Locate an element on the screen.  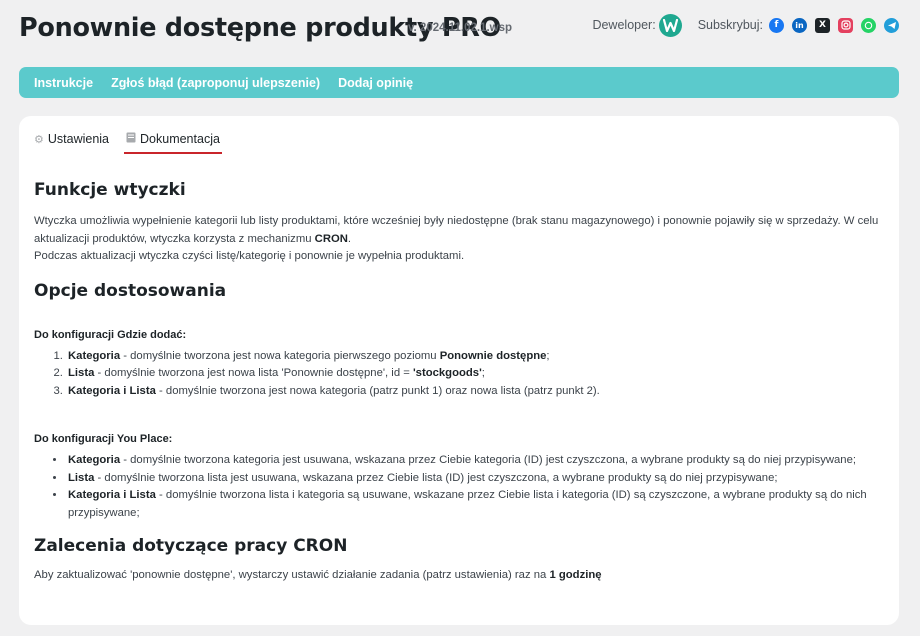
telegram-icon is located at coordinates (891, 25).